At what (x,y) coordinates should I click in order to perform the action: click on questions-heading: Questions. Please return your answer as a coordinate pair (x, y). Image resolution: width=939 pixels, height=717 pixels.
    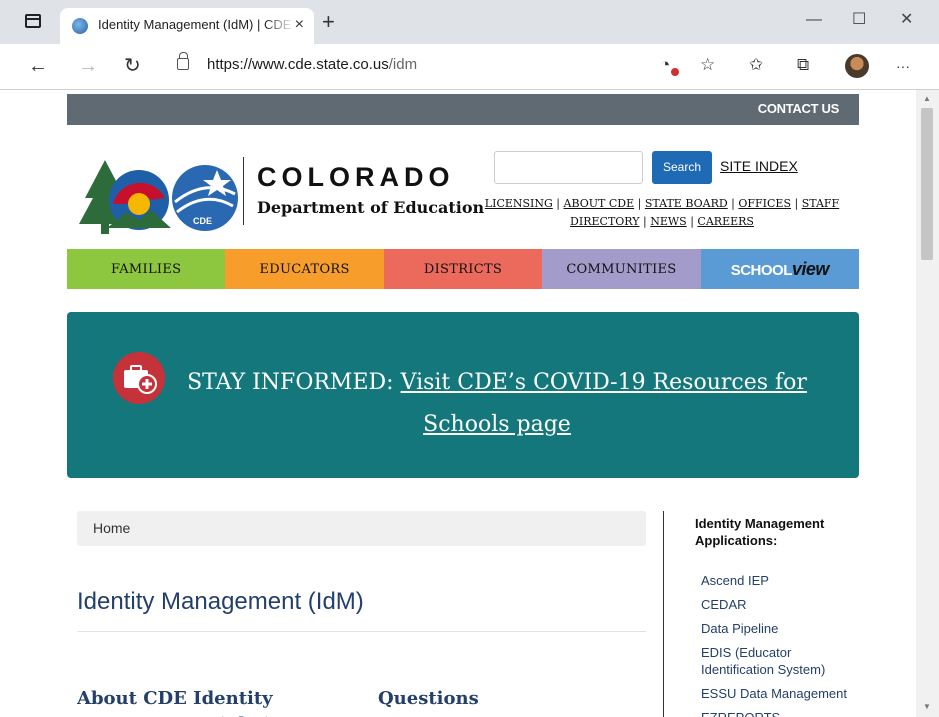
    Looking at the image, I should click on (428, 698).